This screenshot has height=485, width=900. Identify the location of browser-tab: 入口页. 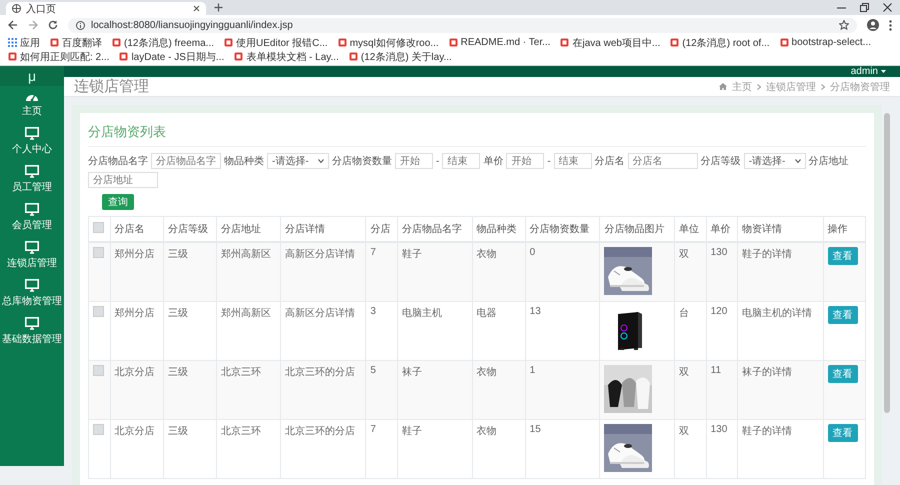
(106, 8).